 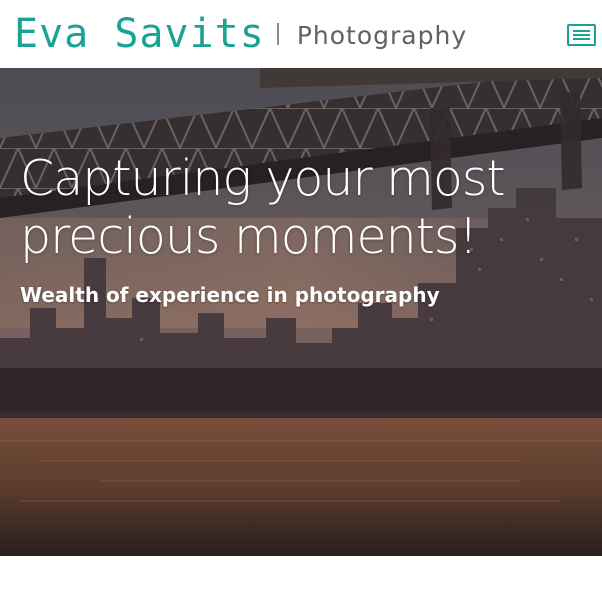 I want to click on hero-headline-line-1: Capturing your most, so click(x=263, y=178).